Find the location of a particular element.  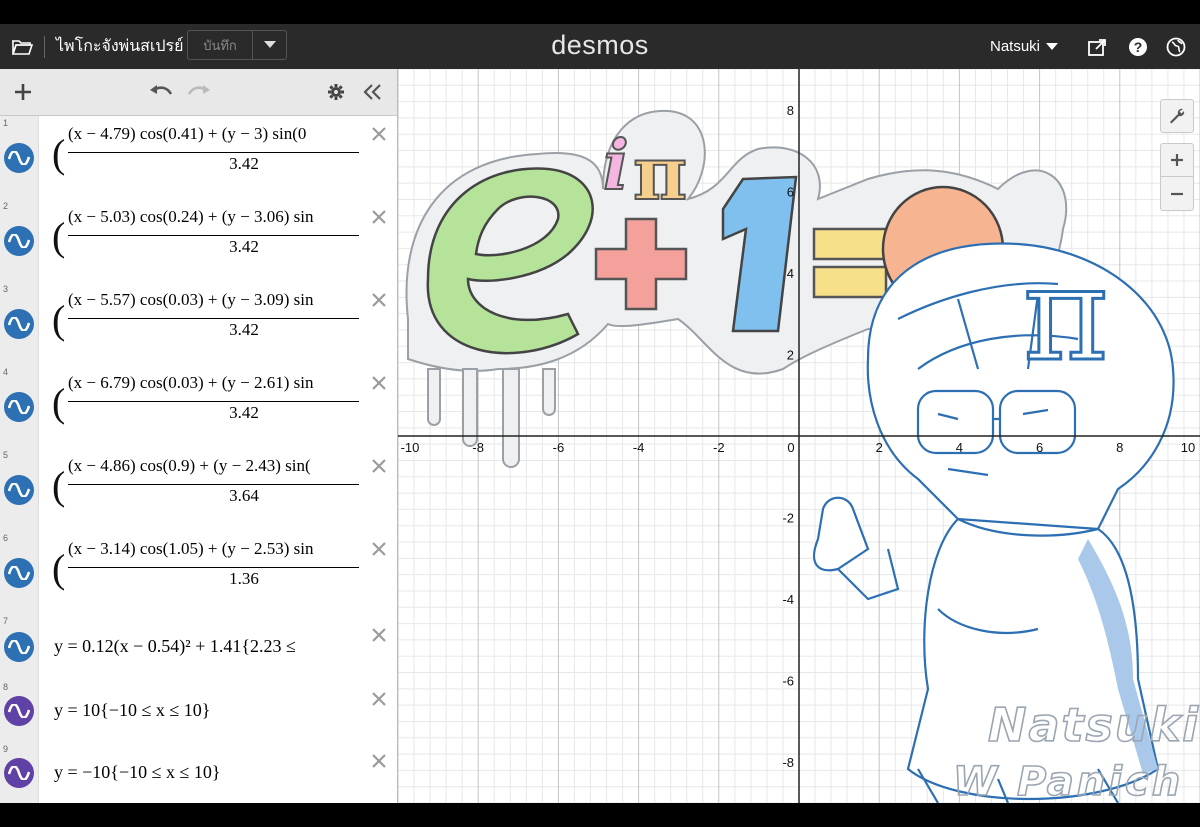

fraction-numerator: (x − 6.79) cos(0.03) + (y − 2.61) sin is located at coordinates (191, 382).